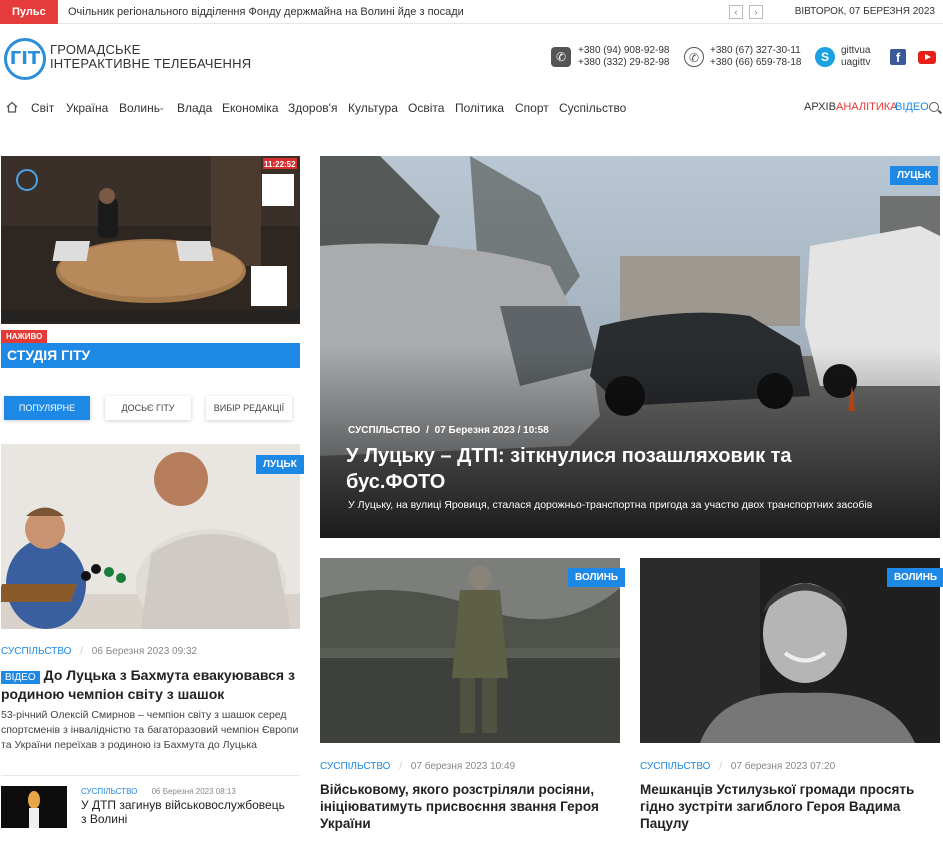 The width and height of the screenshot is (943, 841). Describe the element at coordinates (150, 775) in the screenshot. I see `divider` at that location.